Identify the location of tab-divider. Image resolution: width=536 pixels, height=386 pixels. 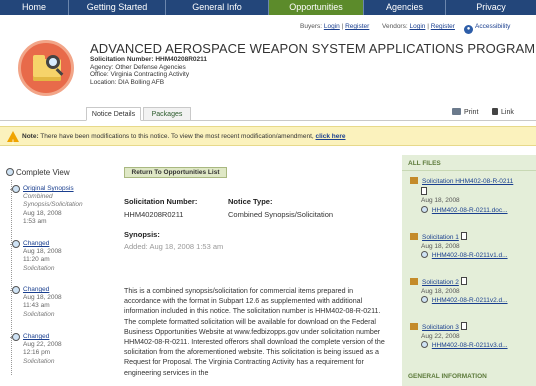
(268, 120).